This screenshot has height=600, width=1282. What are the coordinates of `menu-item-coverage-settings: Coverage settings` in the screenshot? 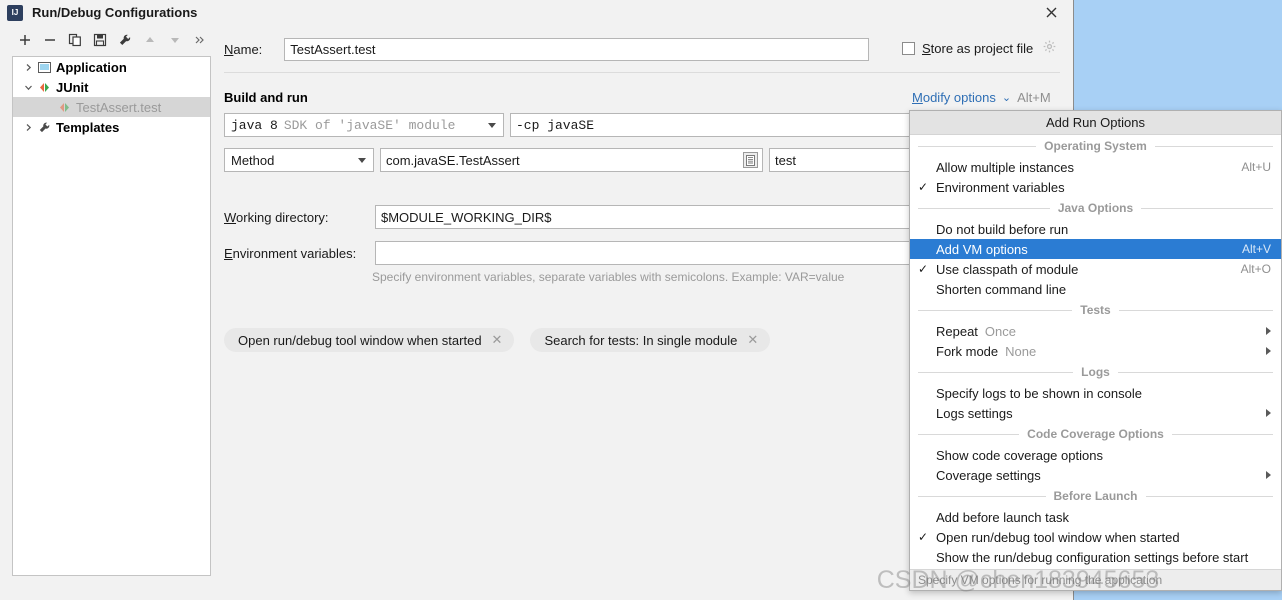 It's located at (1095, 475).